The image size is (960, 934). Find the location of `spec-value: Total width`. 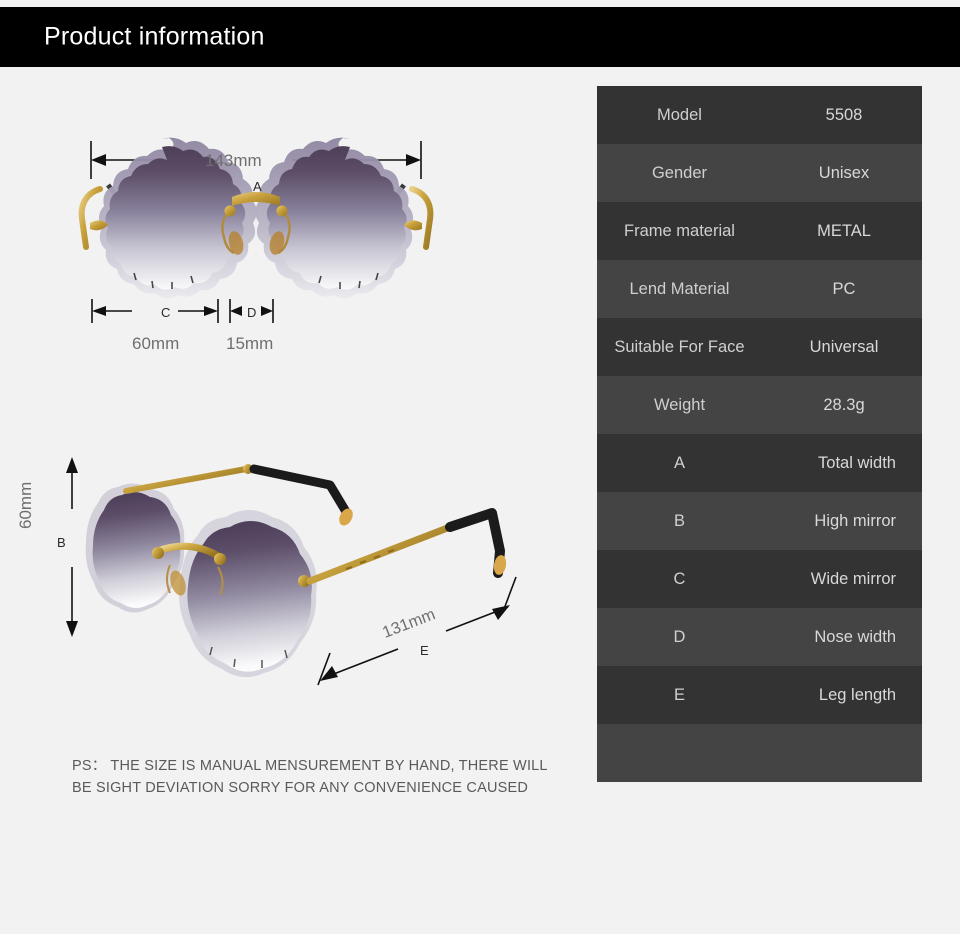

spec-value: Total width is located at coordinates (857, 462).